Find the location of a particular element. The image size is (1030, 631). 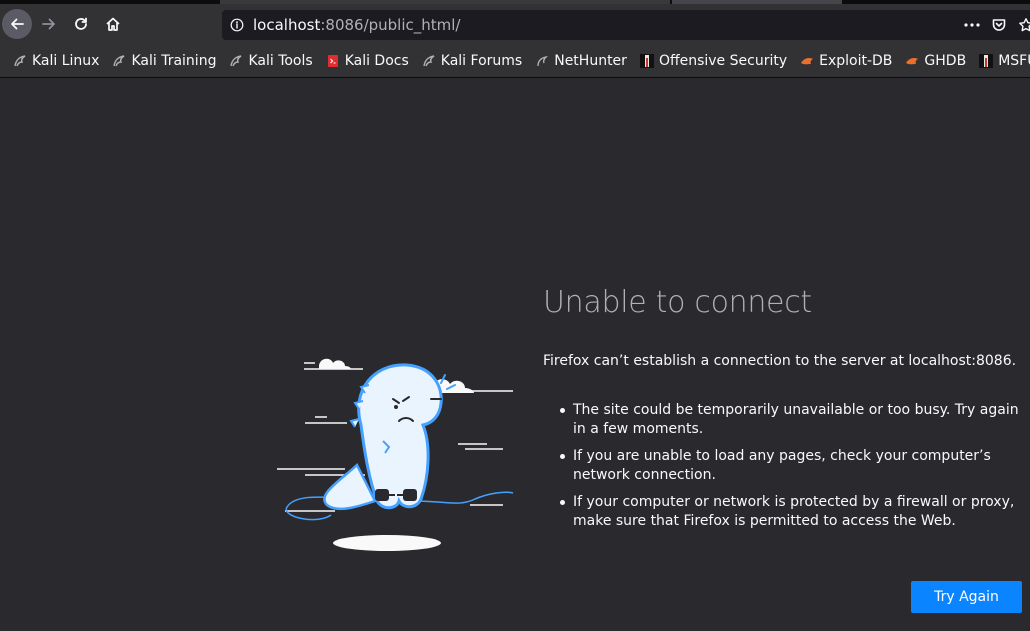

bookmark-item: Kali Training is located at coordinates (164, 61).